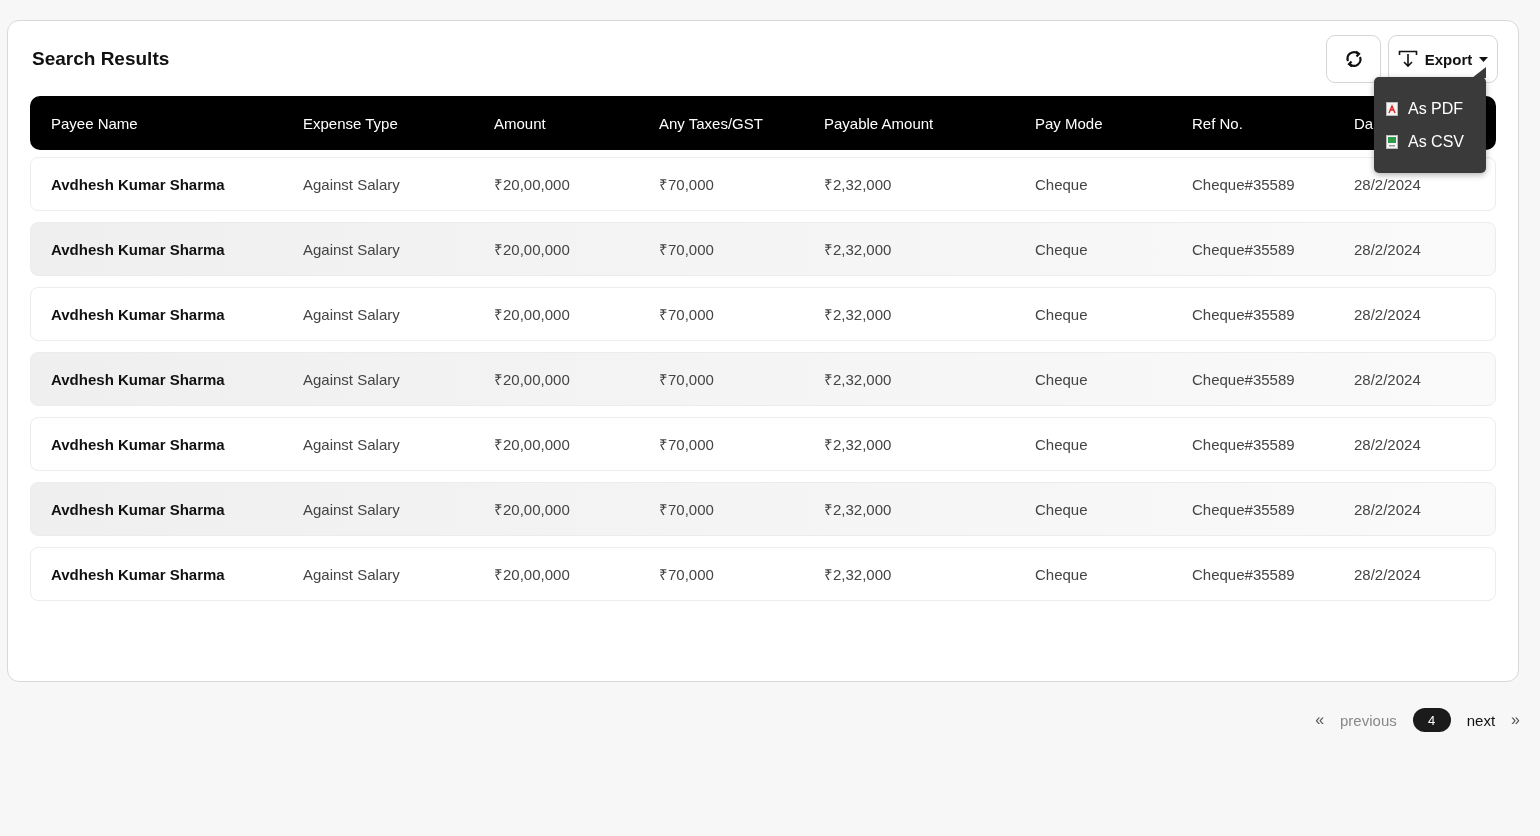  What do you see at coordinates (1392, 108) in the screenshot?
I see `pdf-file-icon` at bounding box center [1392, 108].